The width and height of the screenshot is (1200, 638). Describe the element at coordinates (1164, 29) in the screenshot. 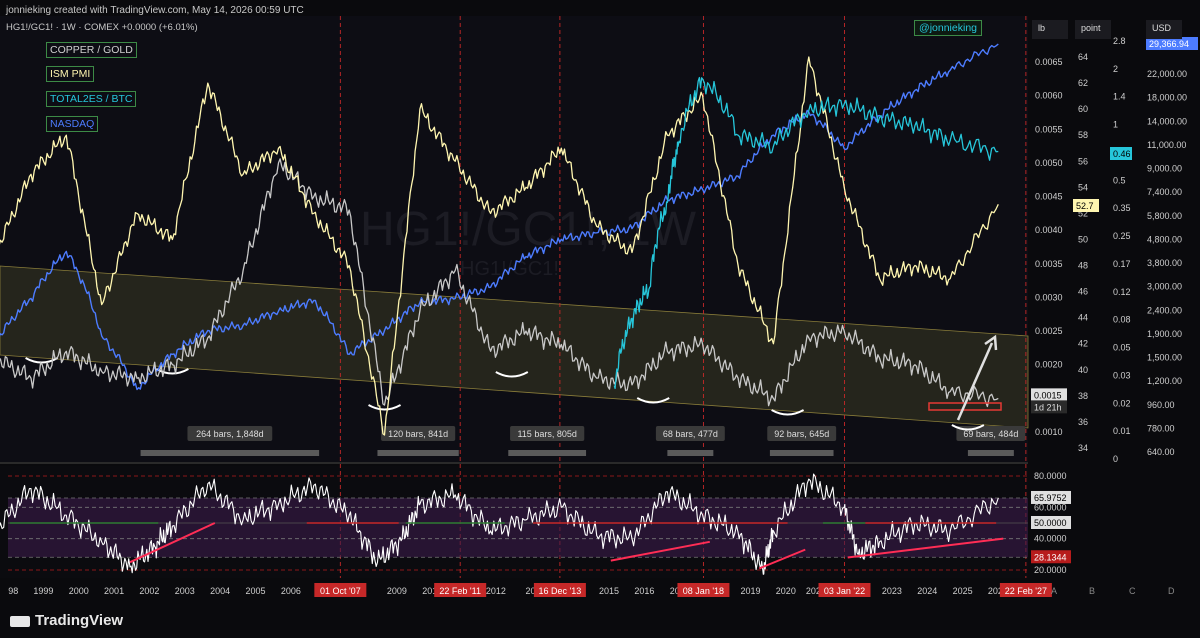

I see `scale-header-usd: USD` at that location.